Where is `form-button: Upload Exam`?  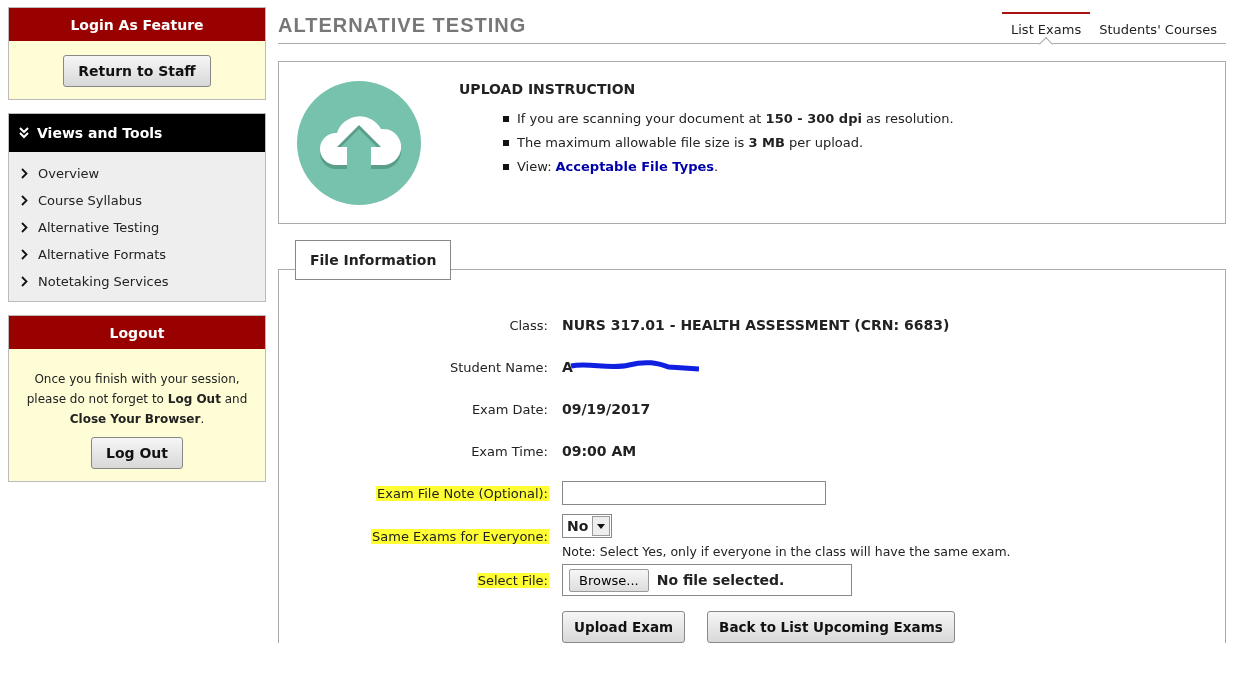
form-button: Upload Exam is located at coordinates (624, 627).